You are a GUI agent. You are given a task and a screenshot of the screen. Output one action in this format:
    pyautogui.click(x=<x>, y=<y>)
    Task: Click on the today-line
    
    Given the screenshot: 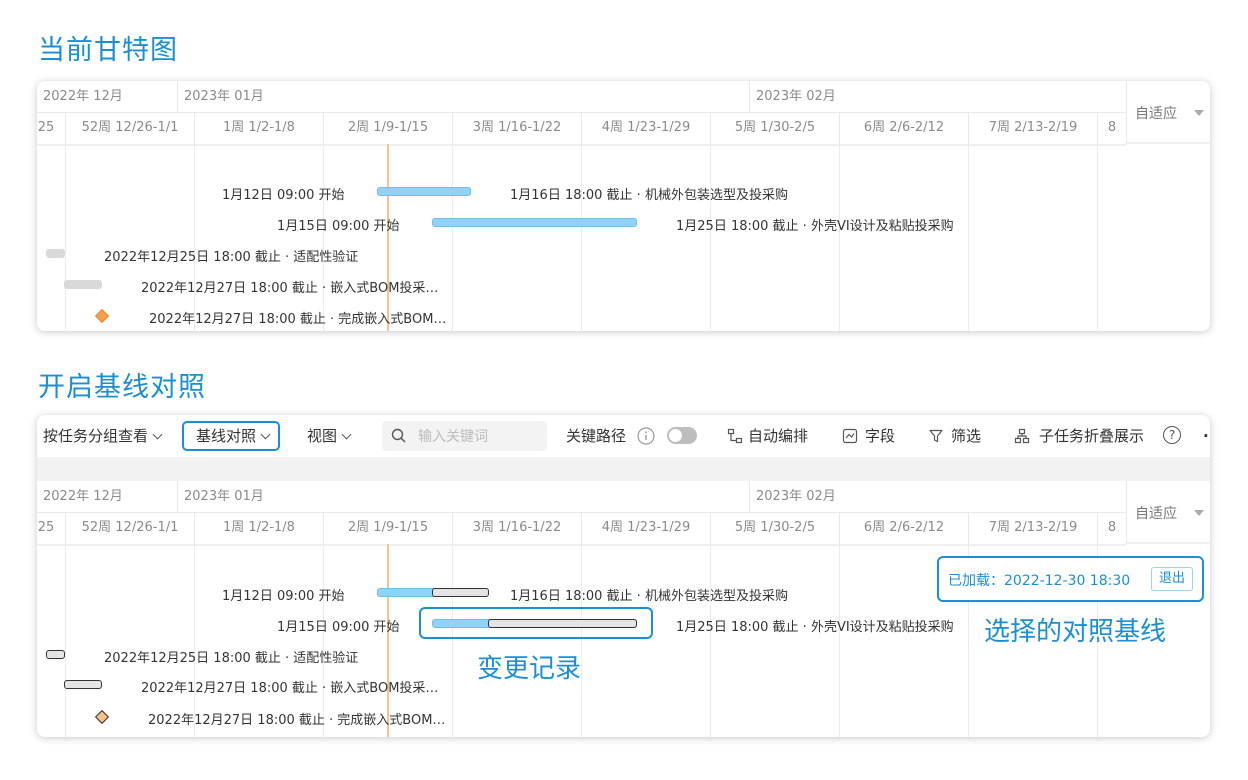 What is the action you would take?
    pyautogui.click(x=388, y=237)
    